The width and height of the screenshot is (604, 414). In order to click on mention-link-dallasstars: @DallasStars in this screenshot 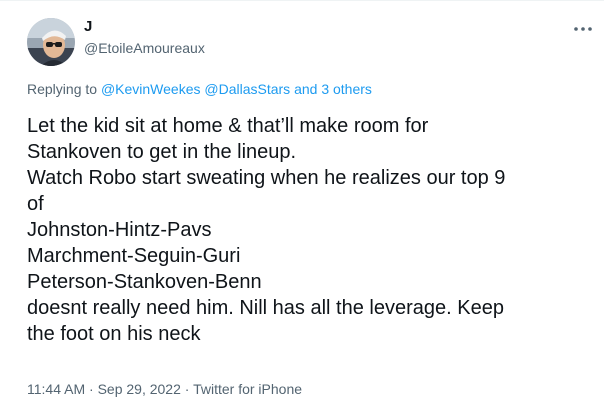, I will do `click(247, 89)`.